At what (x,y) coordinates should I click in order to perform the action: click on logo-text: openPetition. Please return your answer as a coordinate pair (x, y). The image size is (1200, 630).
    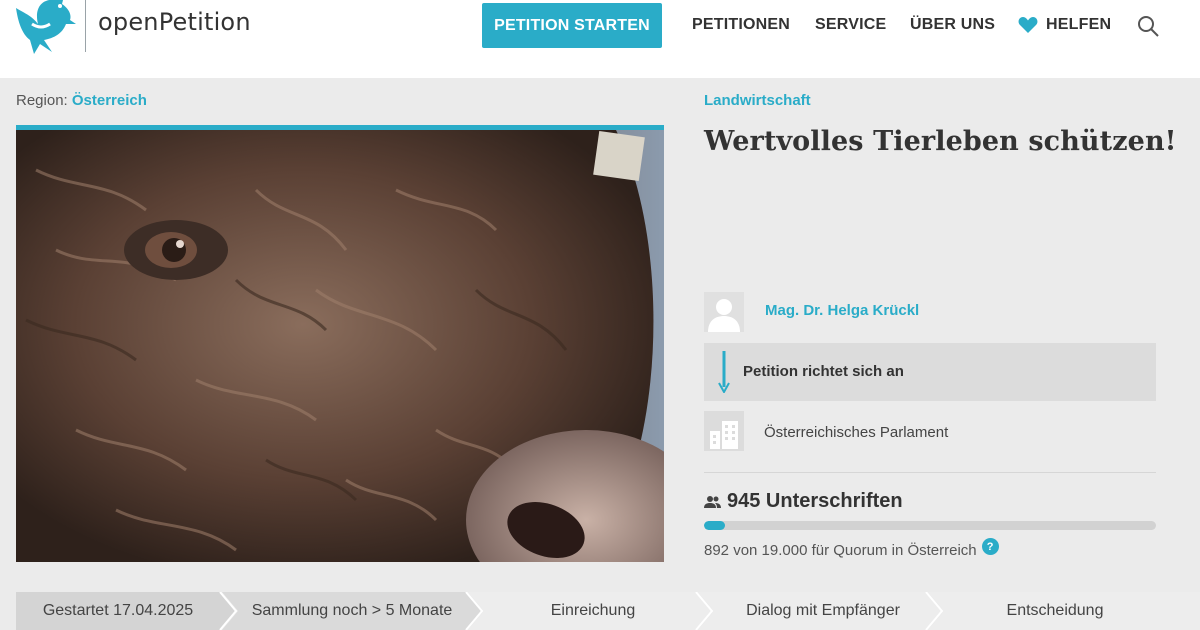
    Looking at the image, I should click on (174, 22).